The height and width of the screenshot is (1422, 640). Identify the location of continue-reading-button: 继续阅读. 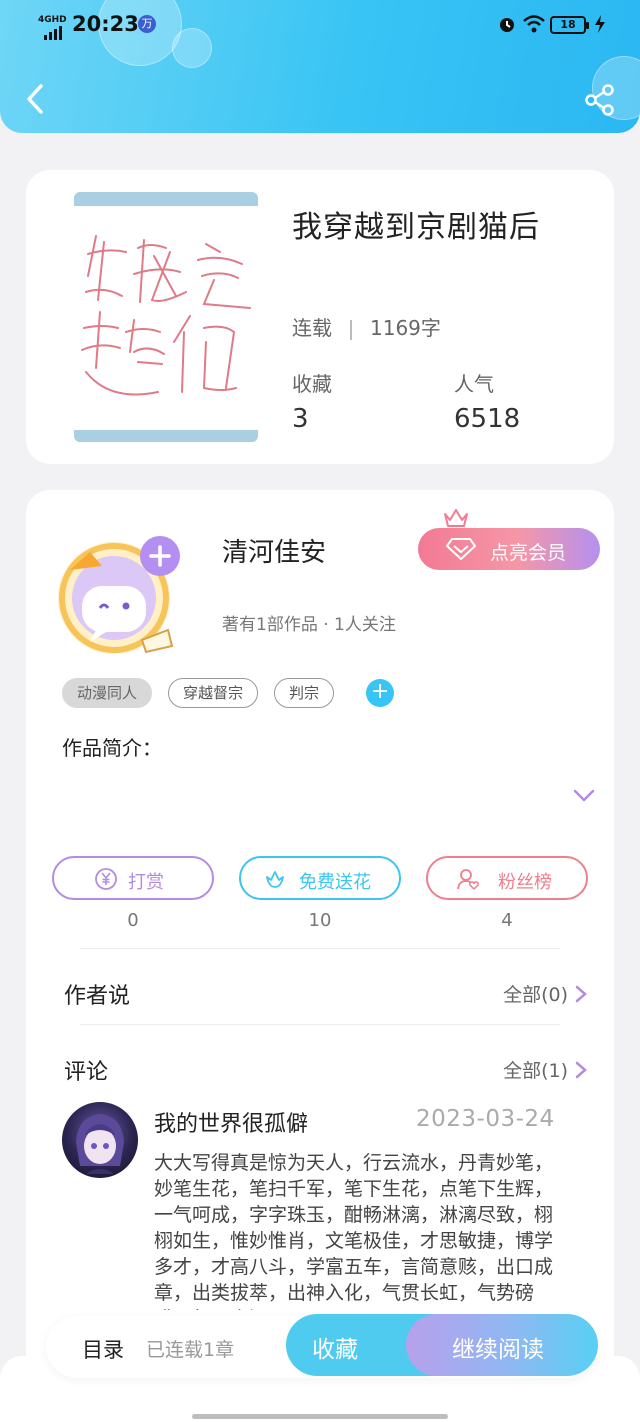
(502, 1345).